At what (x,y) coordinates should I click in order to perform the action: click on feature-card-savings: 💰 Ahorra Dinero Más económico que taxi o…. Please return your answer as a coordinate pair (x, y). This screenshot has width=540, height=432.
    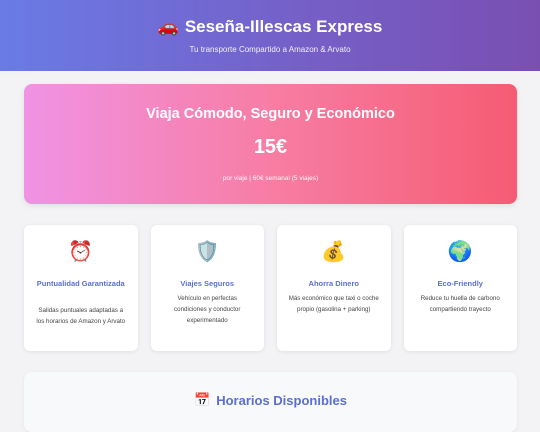
    Looking at the image, I should click on (334, 288).